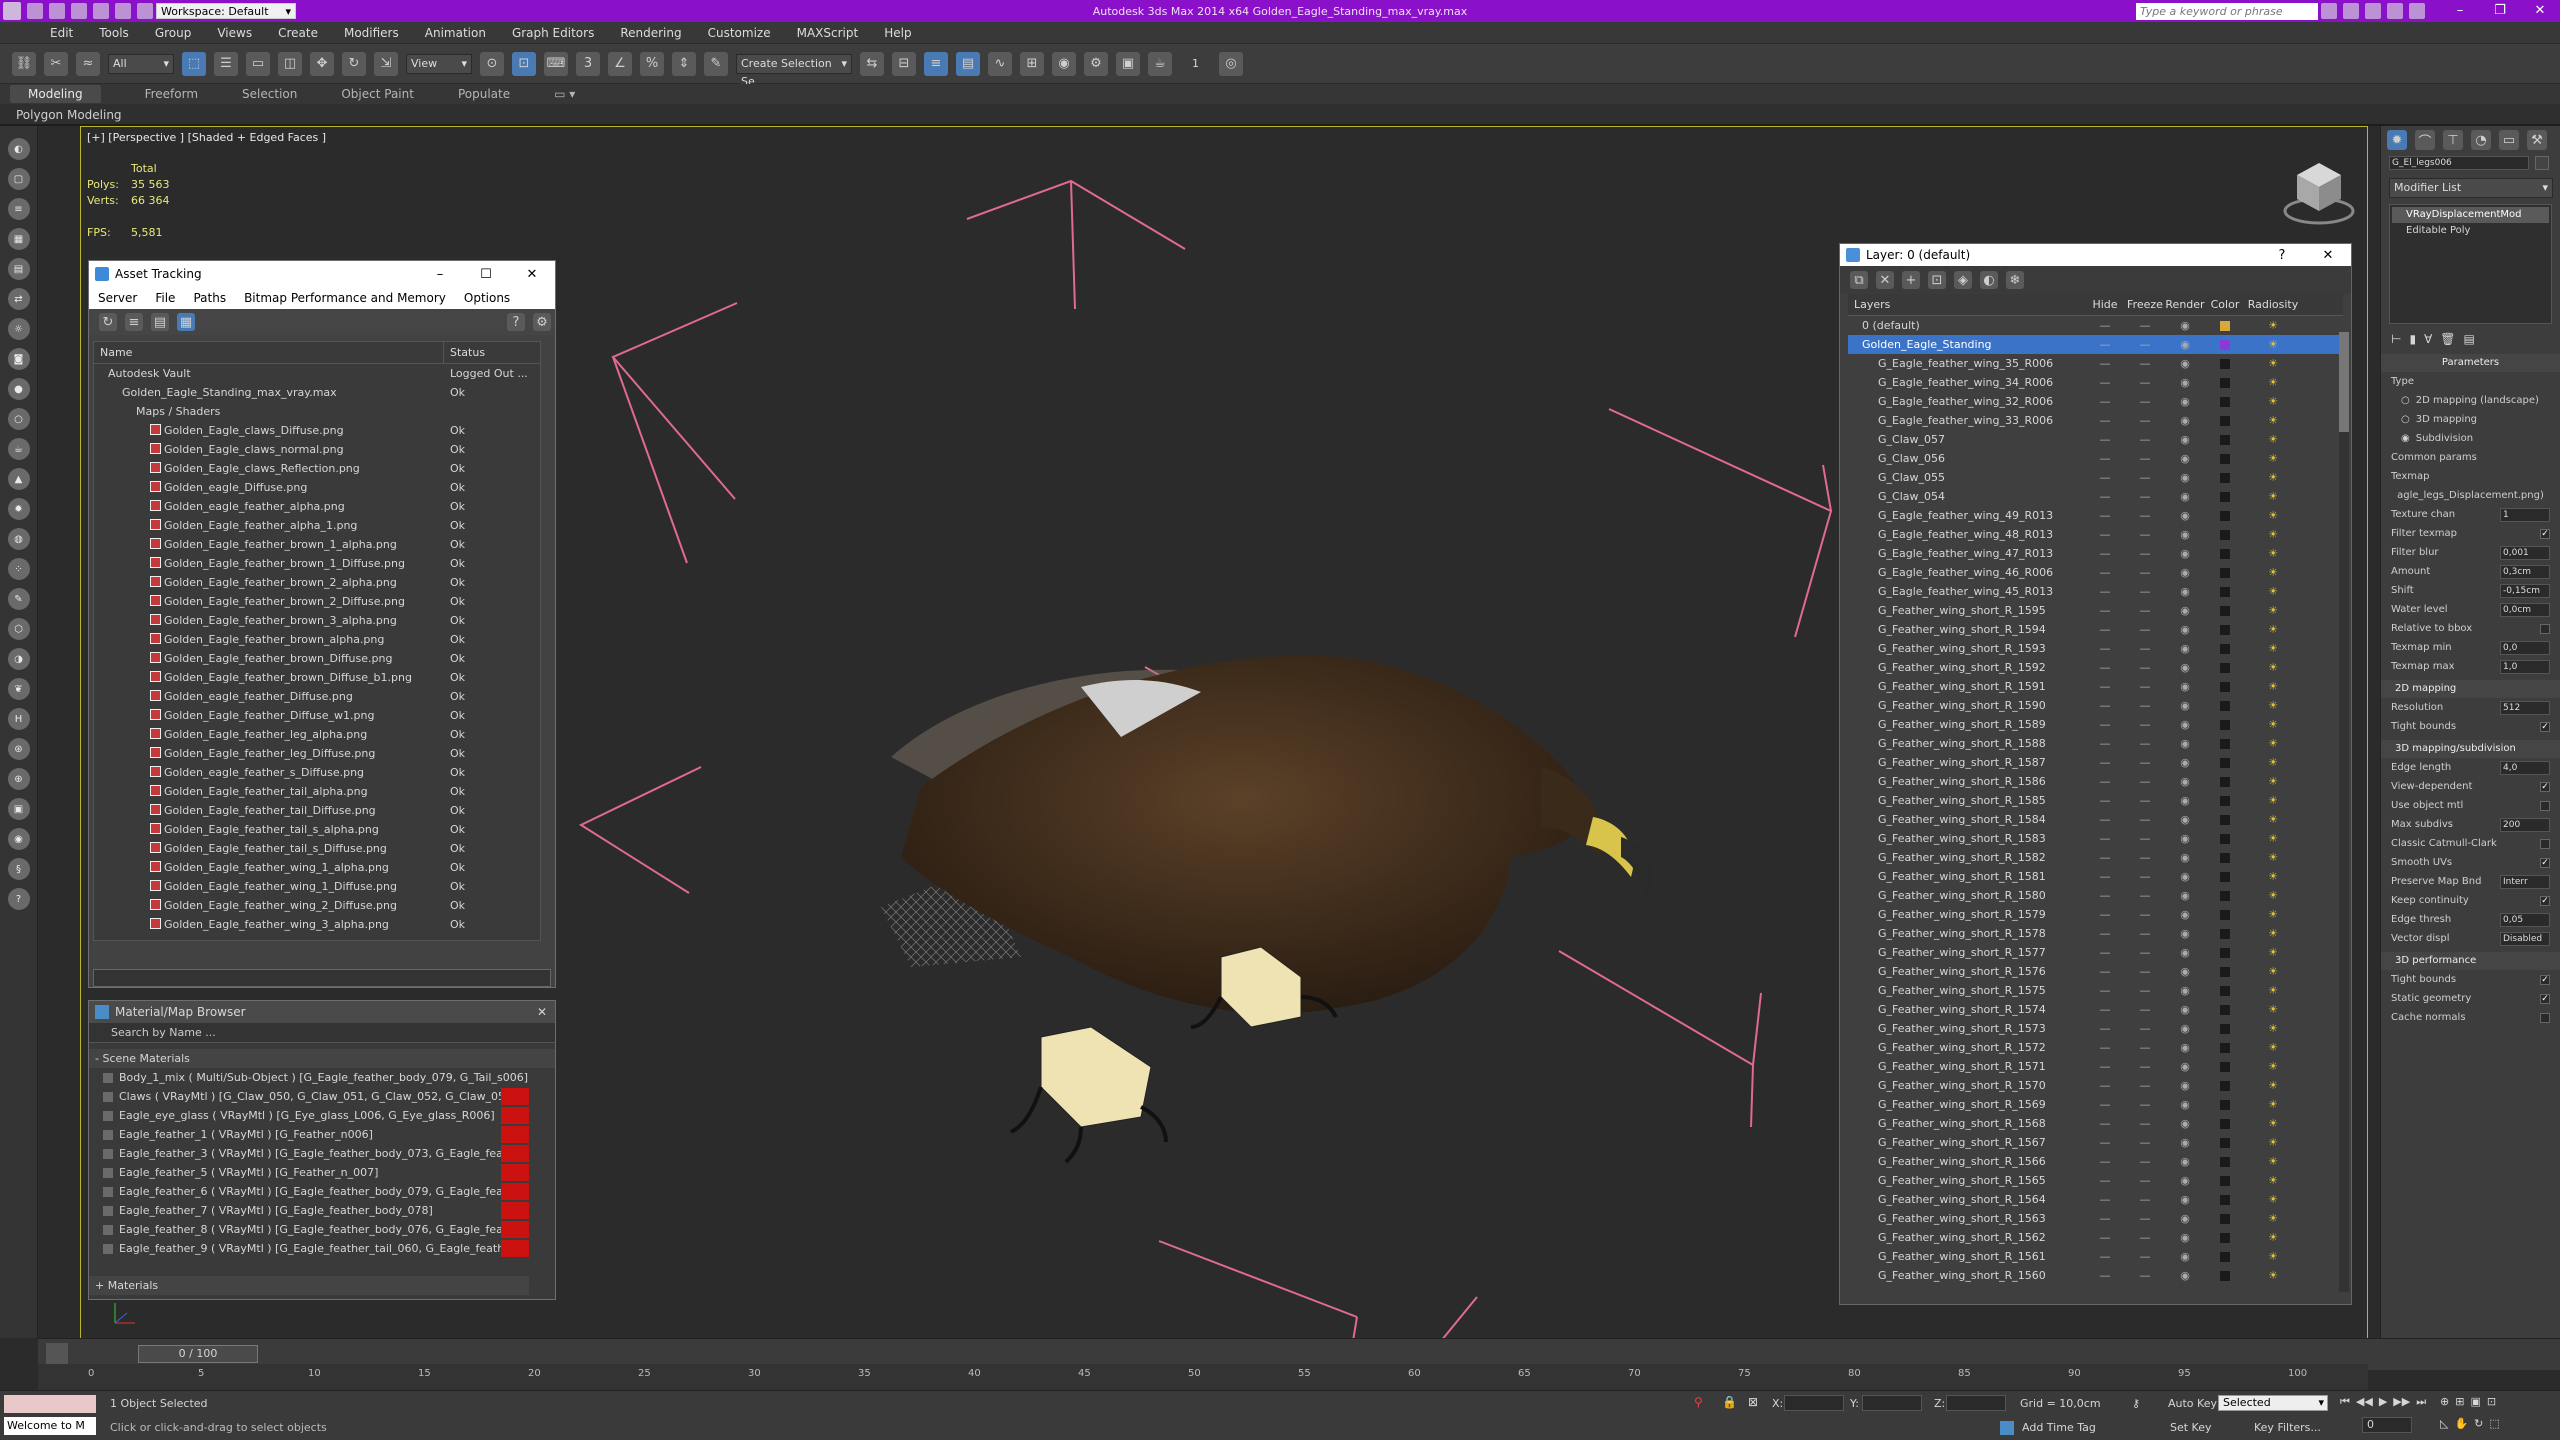  I want to click on isolate-selection-icon: ⚲, so click(1698, 1402).